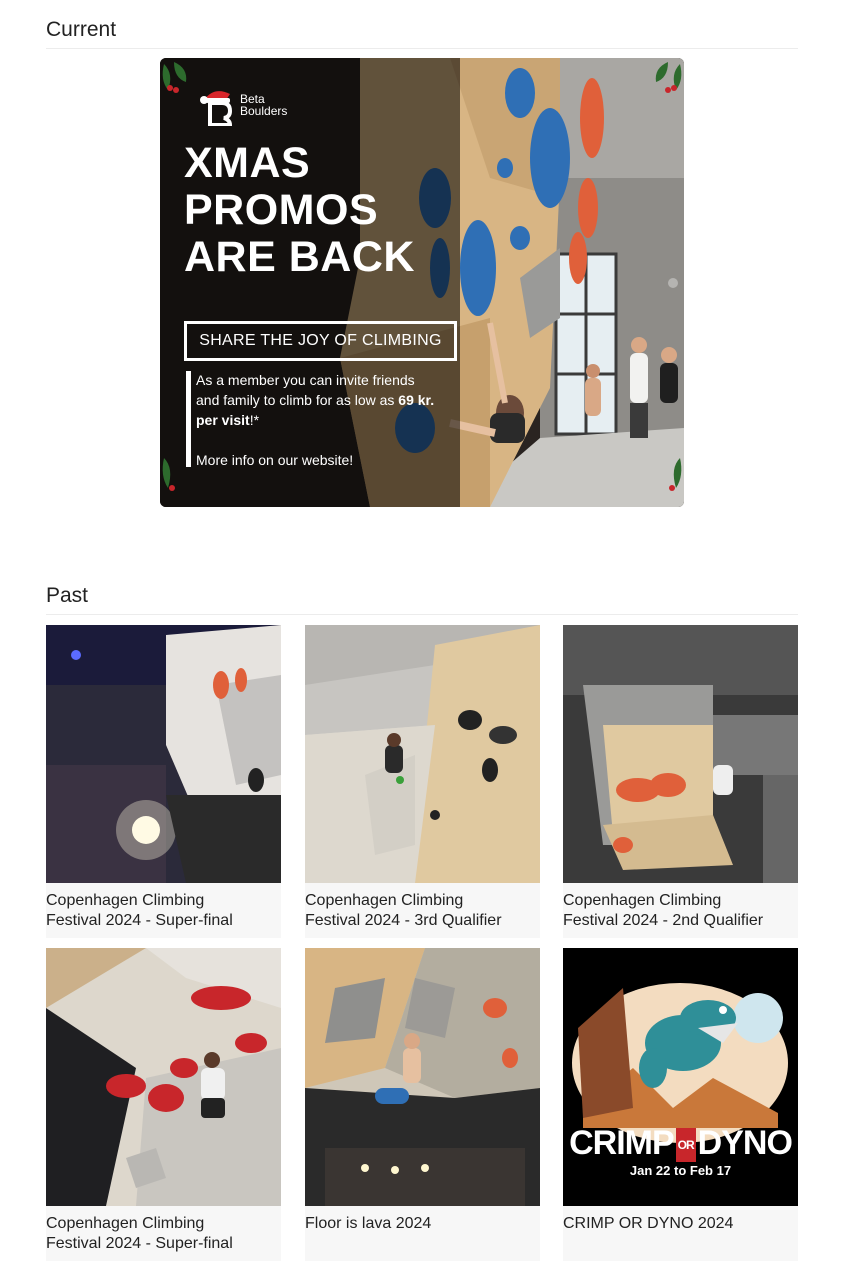 Image resolution: width=842 pixels, height=1278 pixels. What do you see at coordinates (217, 106) in the screenshot?
I see `santa-hat-logo-icon` at bounding box center [217, 106].